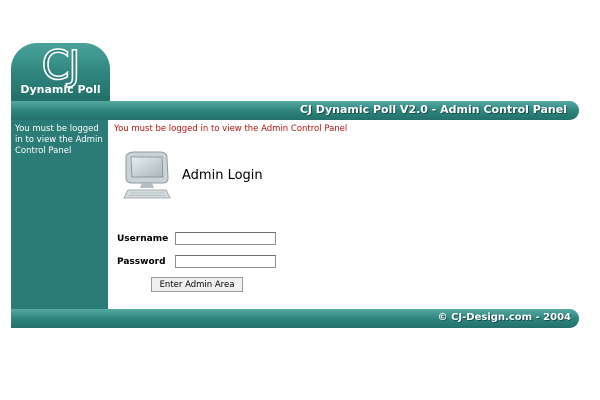 The height and width of the screenshot is (400, 600). What do you see at coordinates (504, 317) in the screenshot?
I see `footer-copyright: © CJ-Design.com - 2004` at bounding box center [504, 317].